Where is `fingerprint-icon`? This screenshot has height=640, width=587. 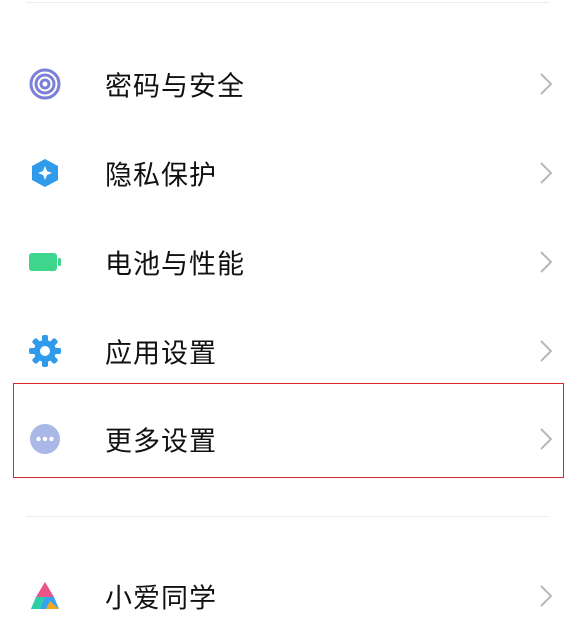
fingerprint-icon is located at coordinates (45, 84).